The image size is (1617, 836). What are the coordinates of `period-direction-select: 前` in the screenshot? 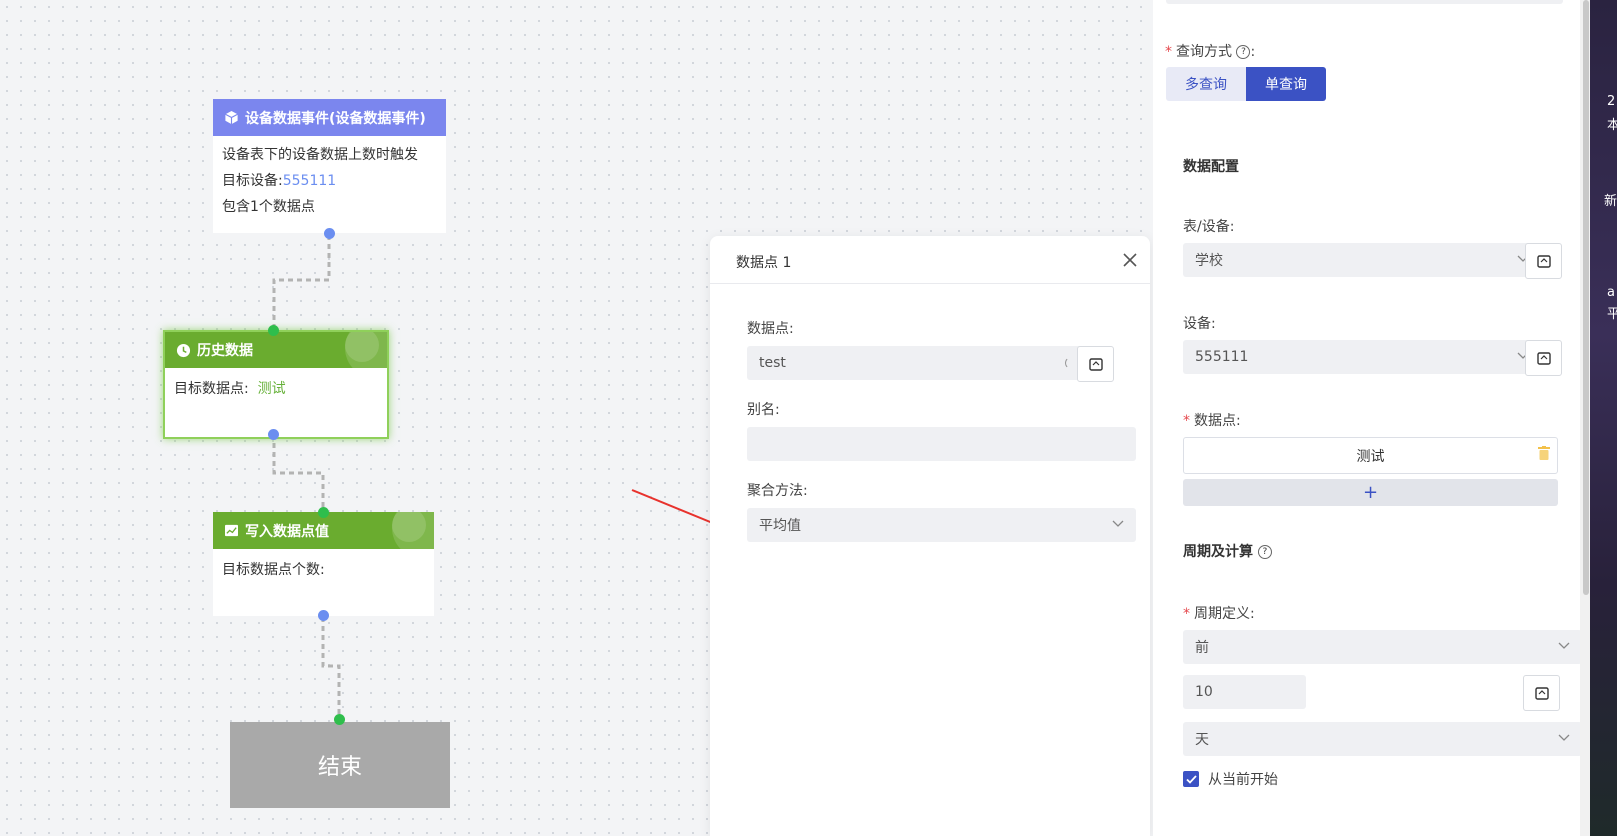 It's located at (1382, 647).